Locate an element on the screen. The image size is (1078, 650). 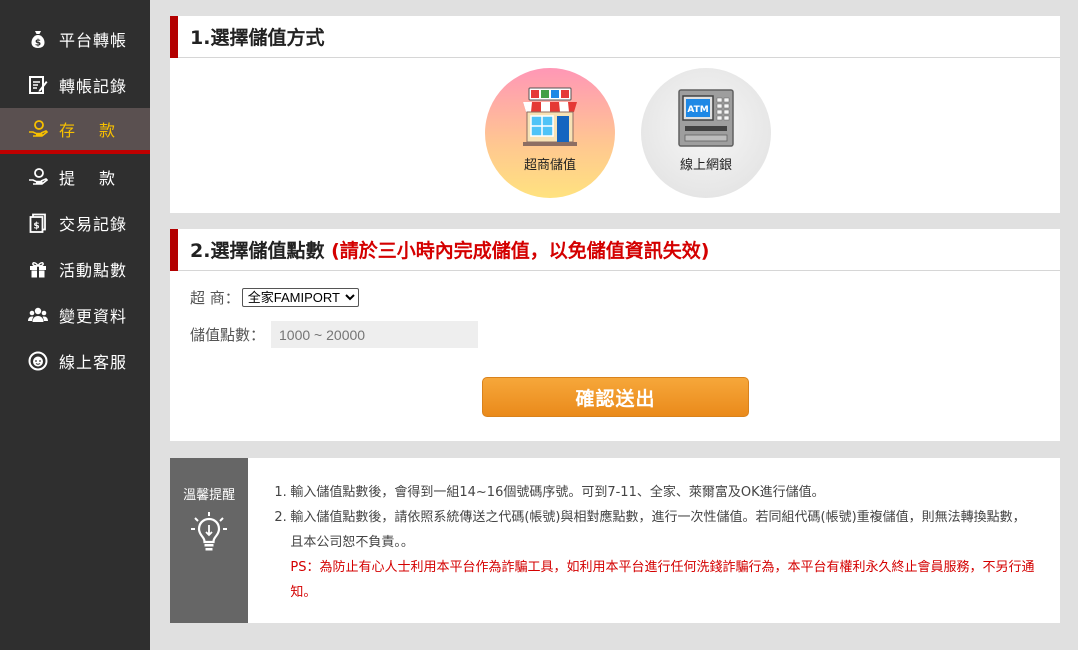
sidebar: $ 平台轉帳 轉帳記錄 存款 提款 $ 交易記錄 活動點數 變更資料 線上客服 is located at coordinates (75, 325).